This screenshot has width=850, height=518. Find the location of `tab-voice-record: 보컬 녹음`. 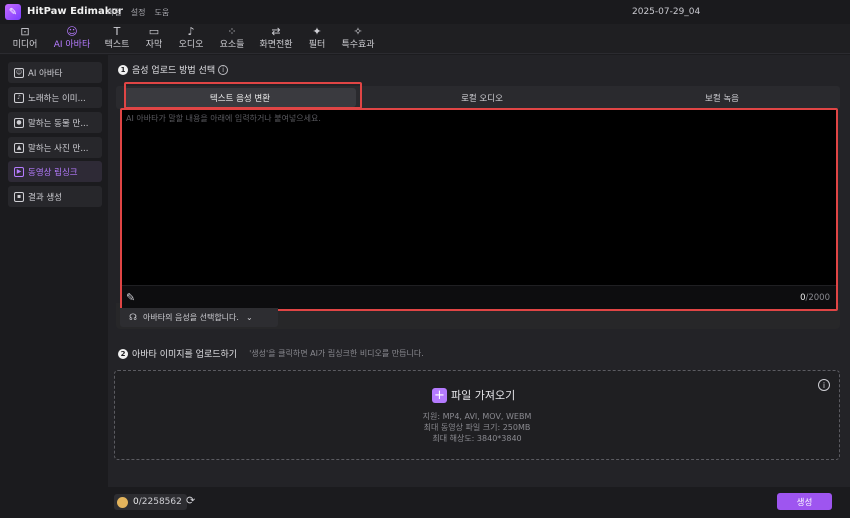

tab-voice-record: 보컬 녹음 is located at coordinates (722, 97).